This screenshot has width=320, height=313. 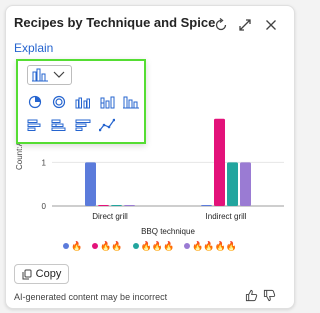 What do you see at coordinates (157, 246) in the screenshot?
I see `legend-label: 🔥🔥🔥` at bounding box center [157, 246].